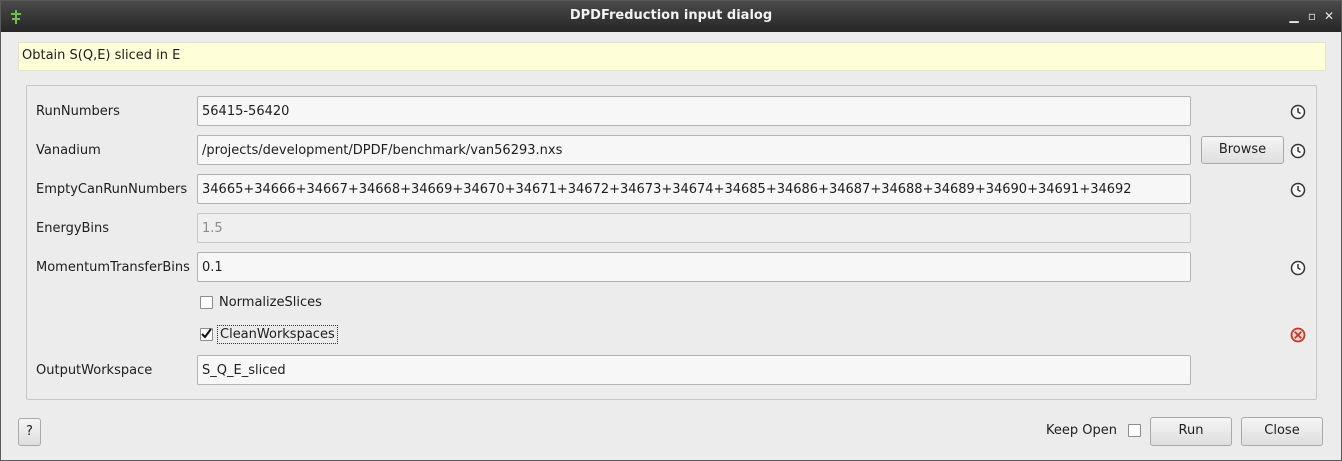  I want to click on window-title: DPDFreduction input dialog, so click(671, 15).